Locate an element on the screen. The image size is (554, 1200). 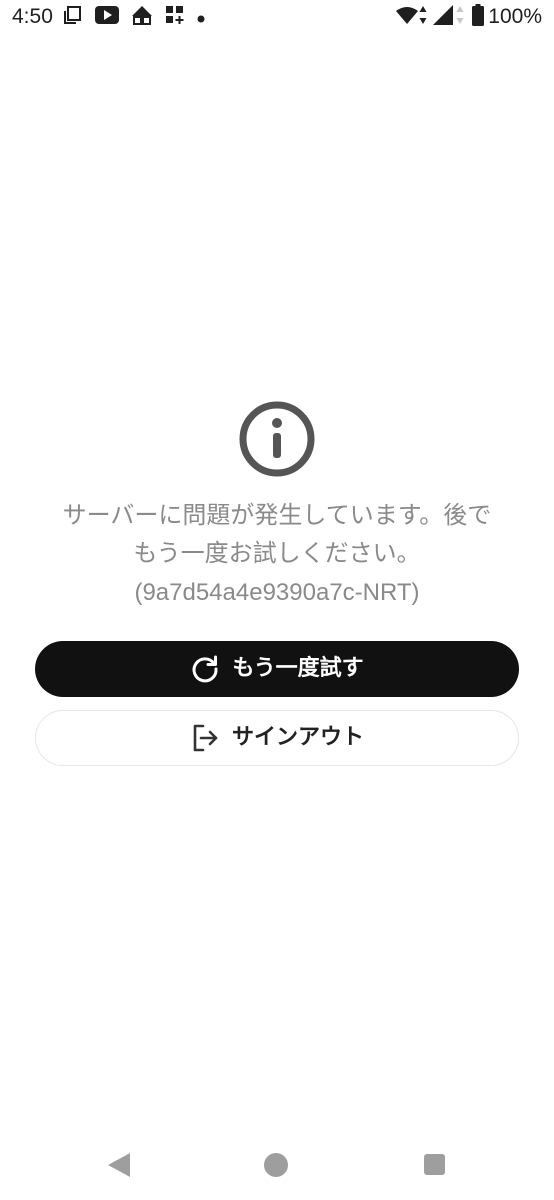
status-right: 100% is located at coordinates (466, 17).